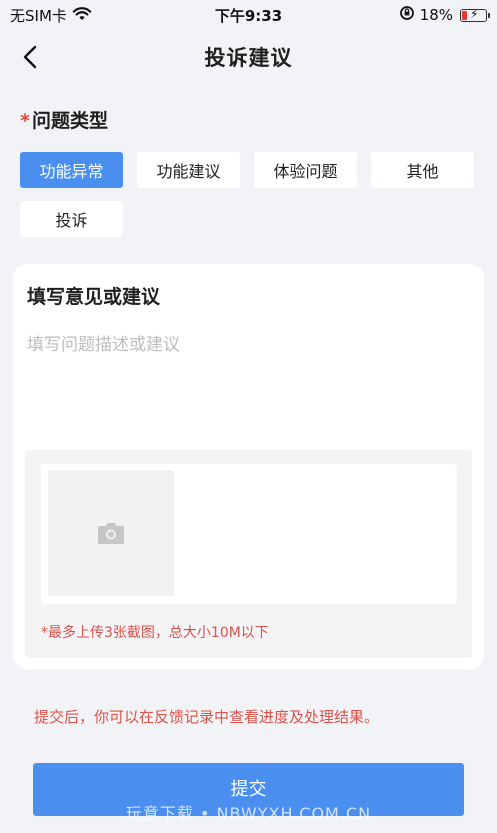 The image size is (497, 833). What do you see at coordinates (247, 385) in the screenshot?
I see `feedback-input` at bounding box center [247, 385].